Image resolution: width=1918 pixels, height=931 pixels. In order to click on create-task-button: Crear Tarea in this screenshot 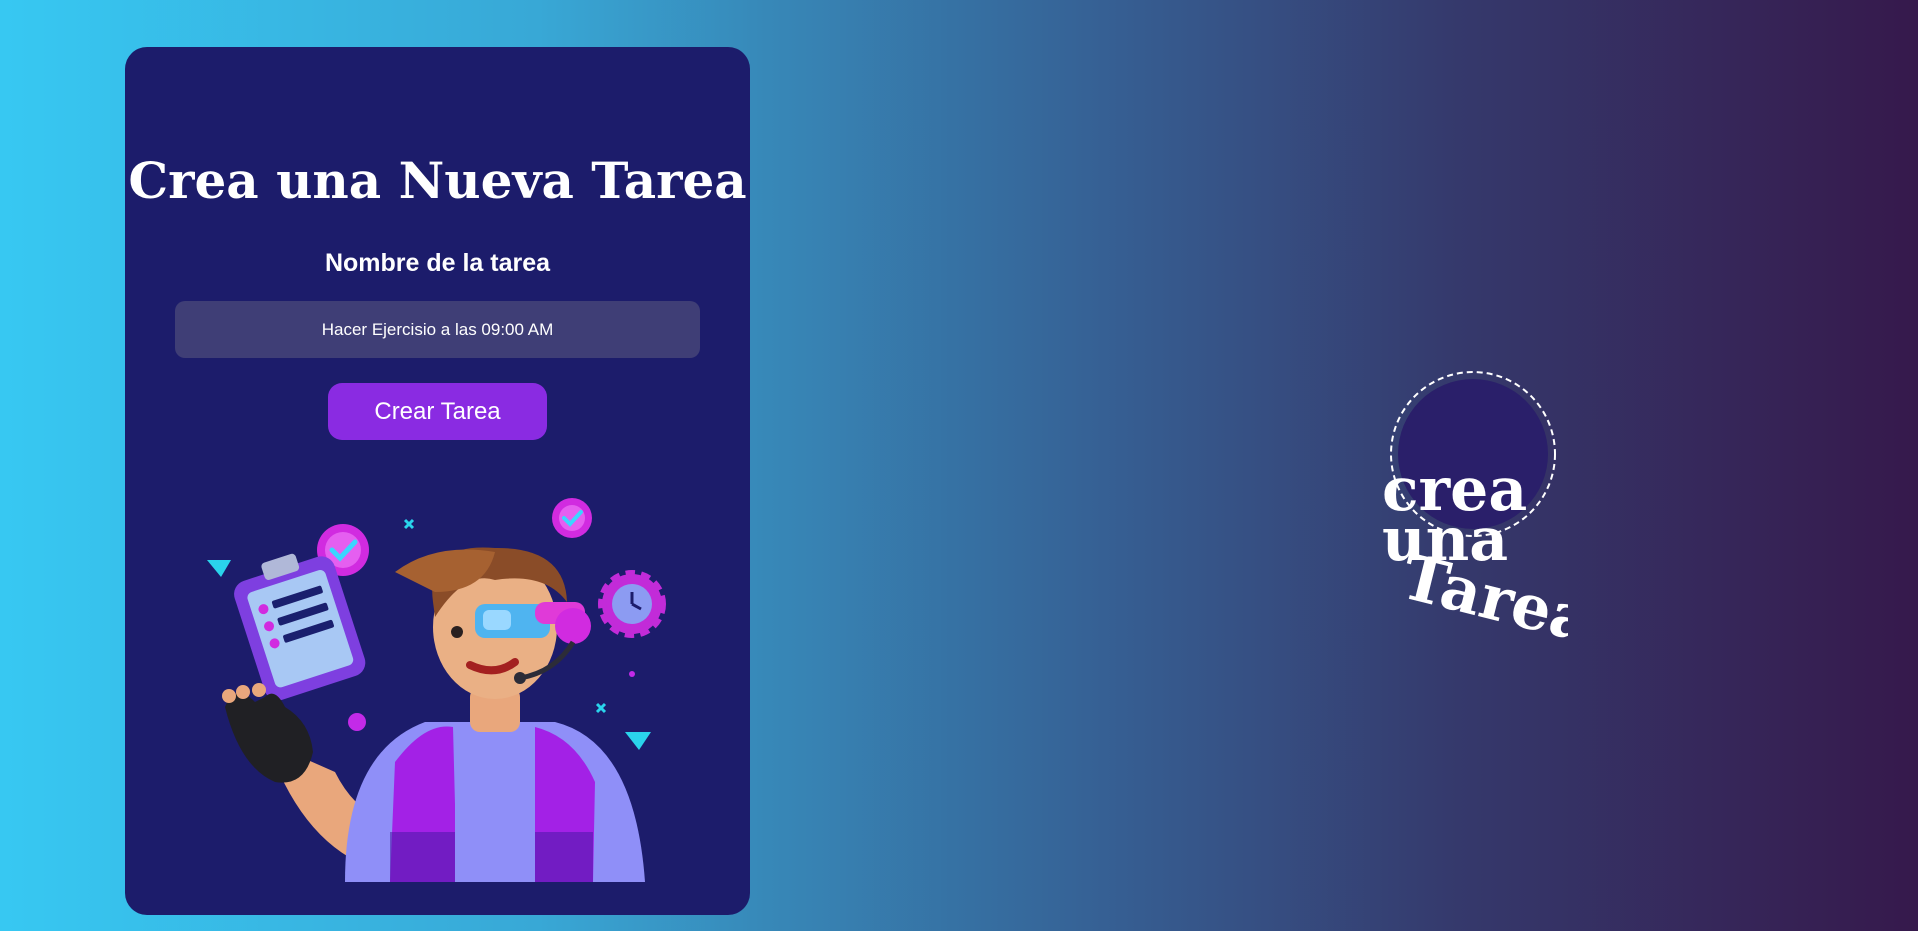, I will do `click(437, 411)`.